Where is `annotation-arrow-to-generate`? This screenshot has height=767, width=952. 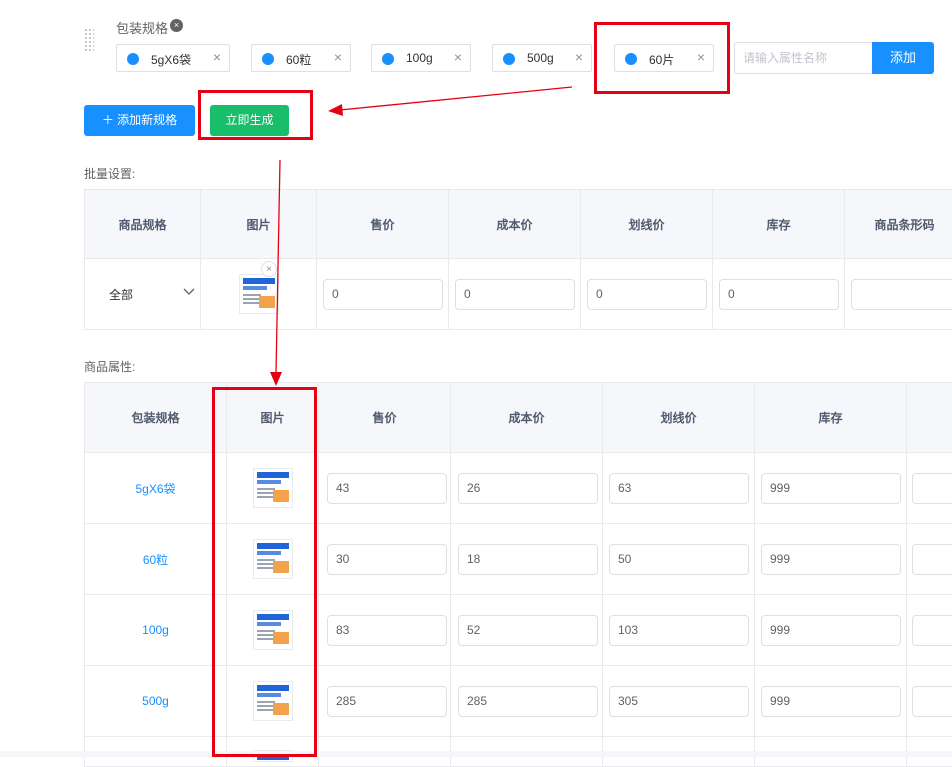 annotation-arrow-to-generate is located at coordinates (456, 98).